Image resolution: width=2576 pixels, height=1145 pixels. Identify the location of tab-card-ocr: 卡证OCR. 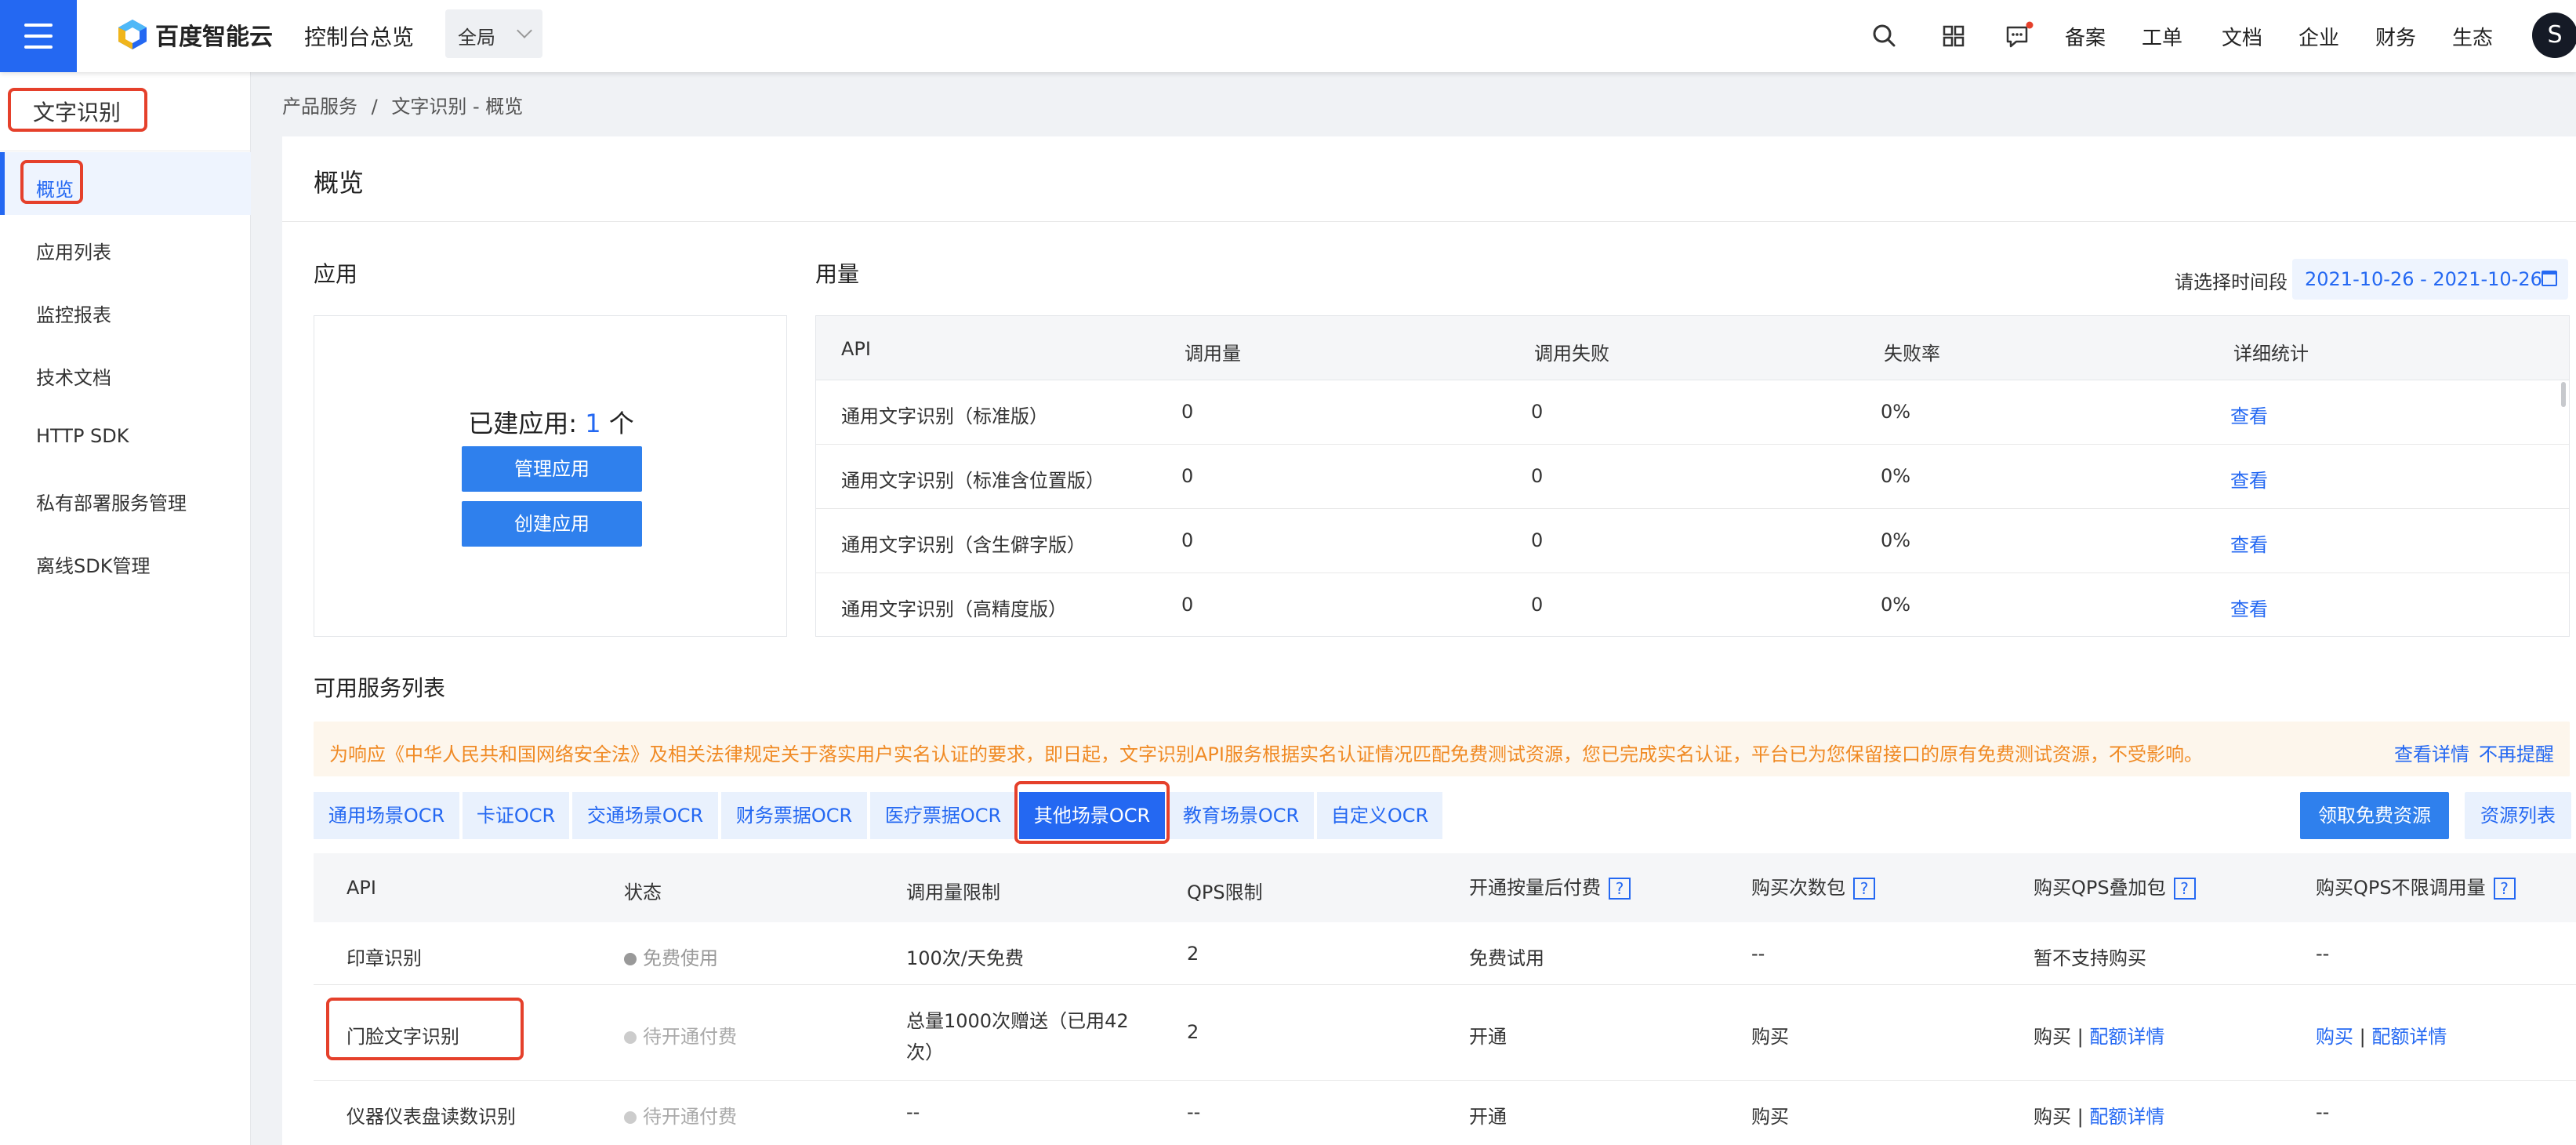
(516, 816).